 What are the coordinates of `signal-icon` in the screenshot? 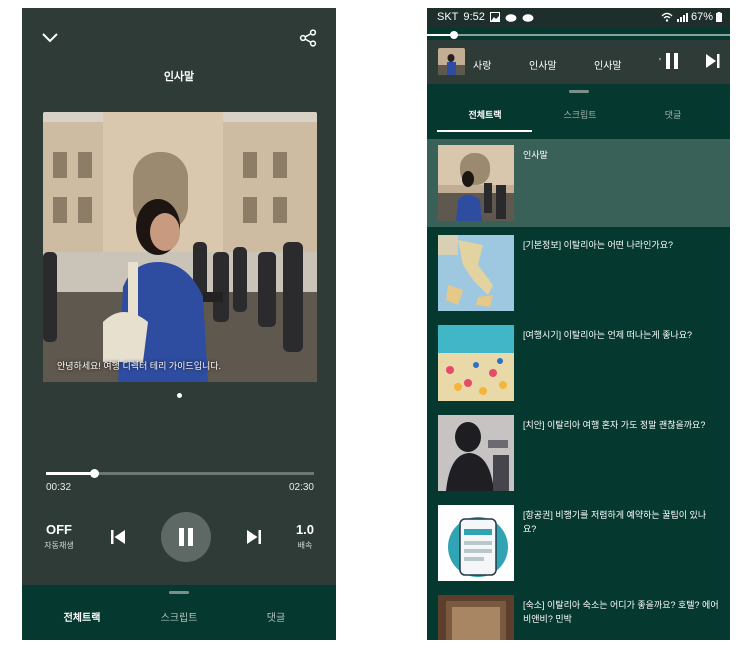 It's located at (682, 17).